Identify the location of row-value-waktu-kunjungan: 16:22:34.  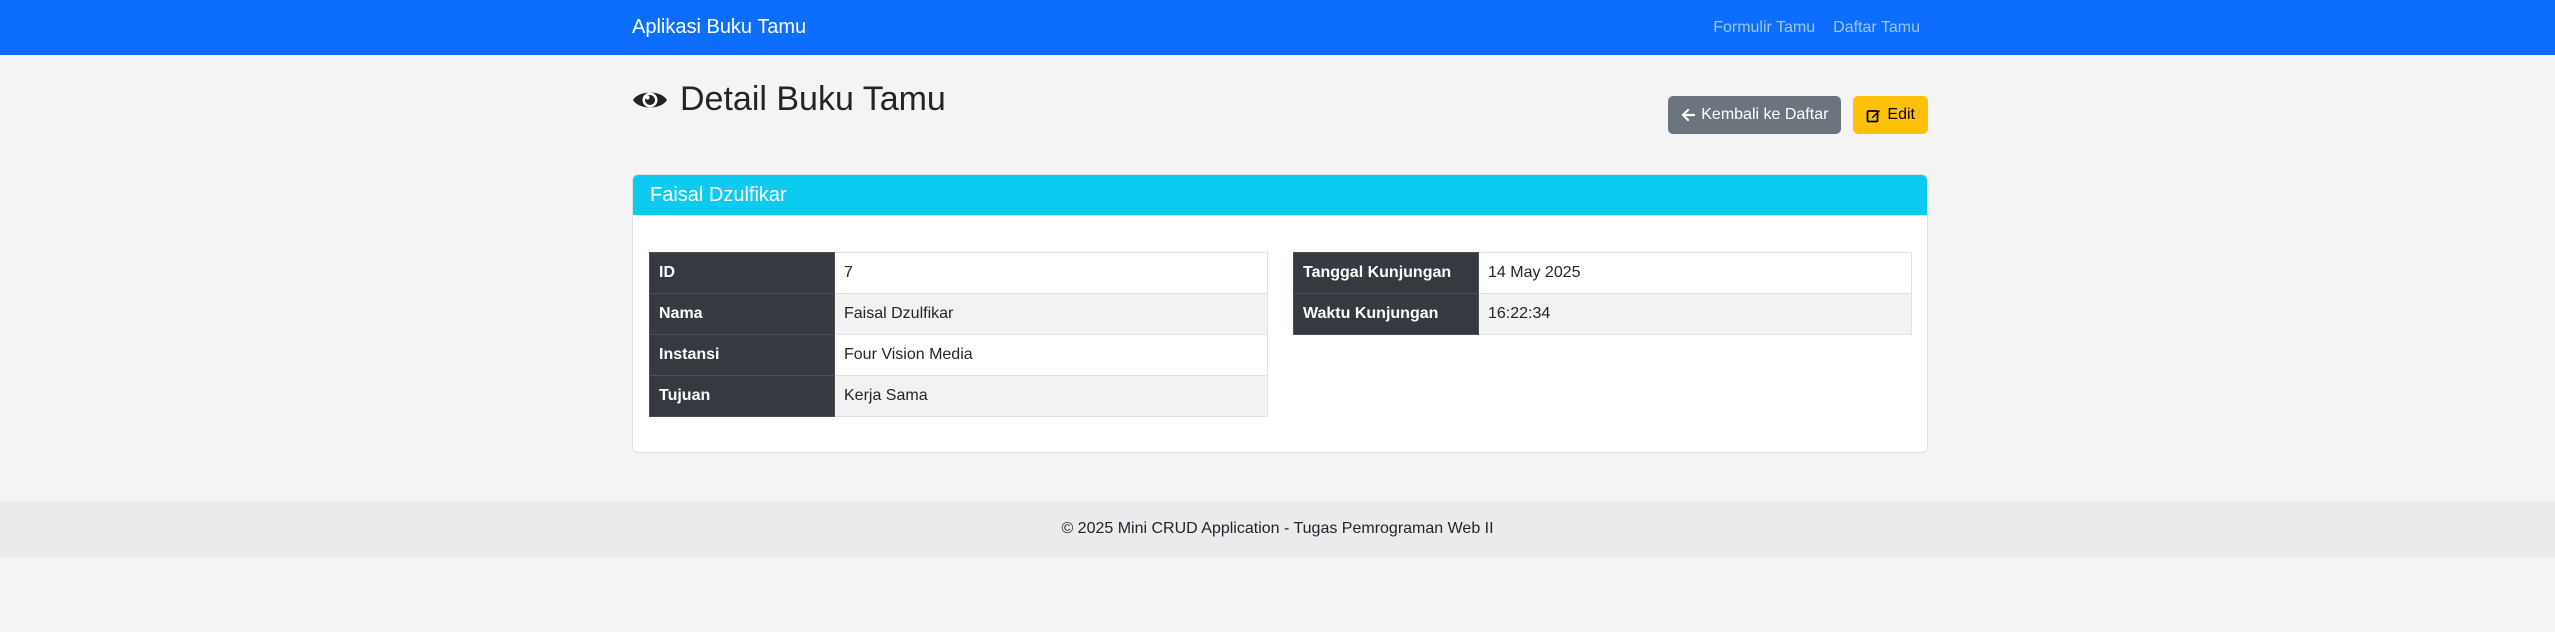
(1695, 314).